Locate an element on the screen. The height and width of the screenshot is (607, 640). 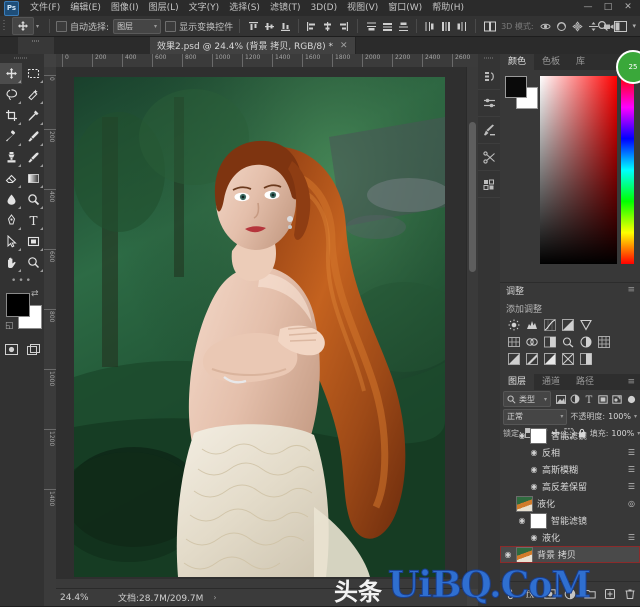
tool-brush is located at coordinates (33, 136).